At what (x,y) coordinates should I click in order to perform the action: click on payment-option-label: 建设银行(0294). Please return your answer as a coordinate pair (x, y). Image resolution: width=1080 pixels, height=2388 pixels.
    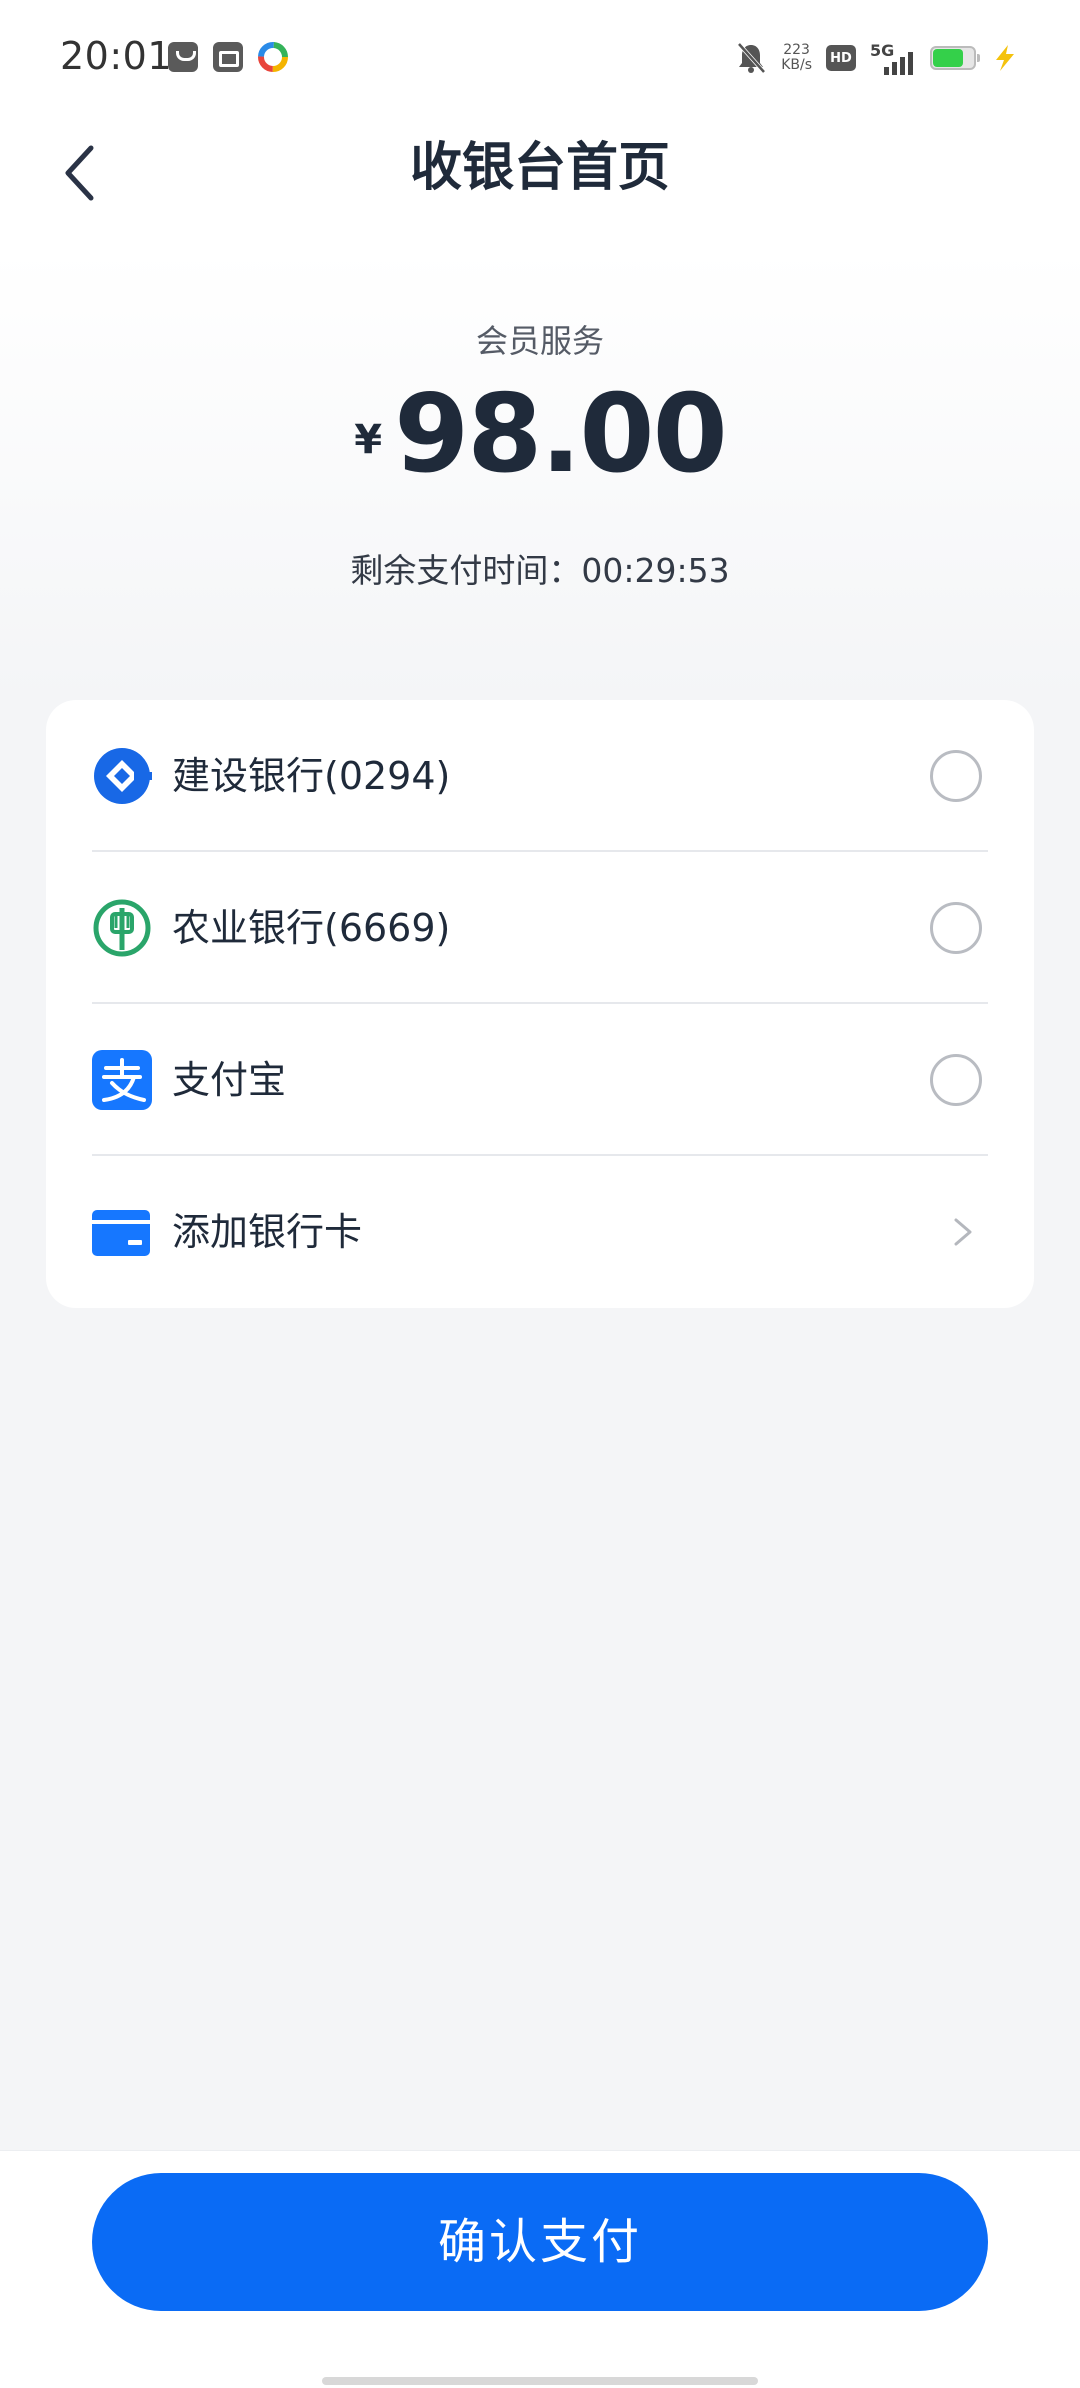
    Looking at the image, I should click on (311, 776).